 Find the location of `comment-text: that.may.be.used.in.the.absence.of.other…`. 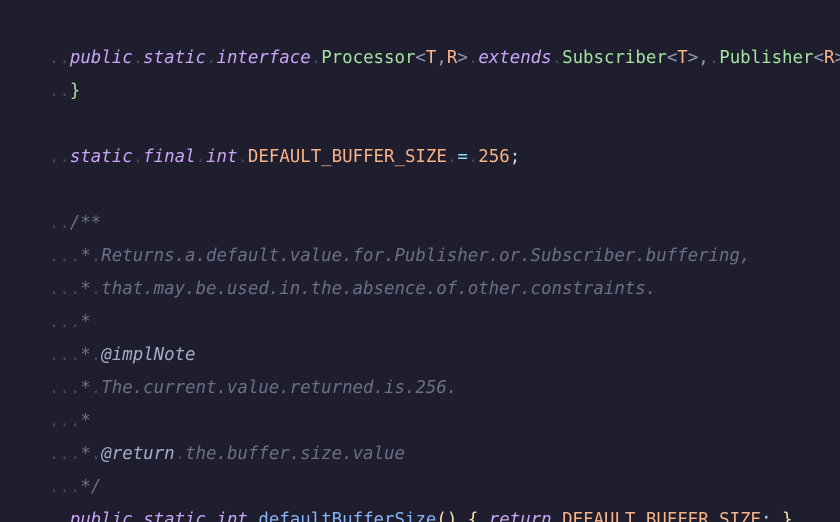

comment-text: that.may.be.used.in.the.absence.of.other… is located at coordinates (379, 289).